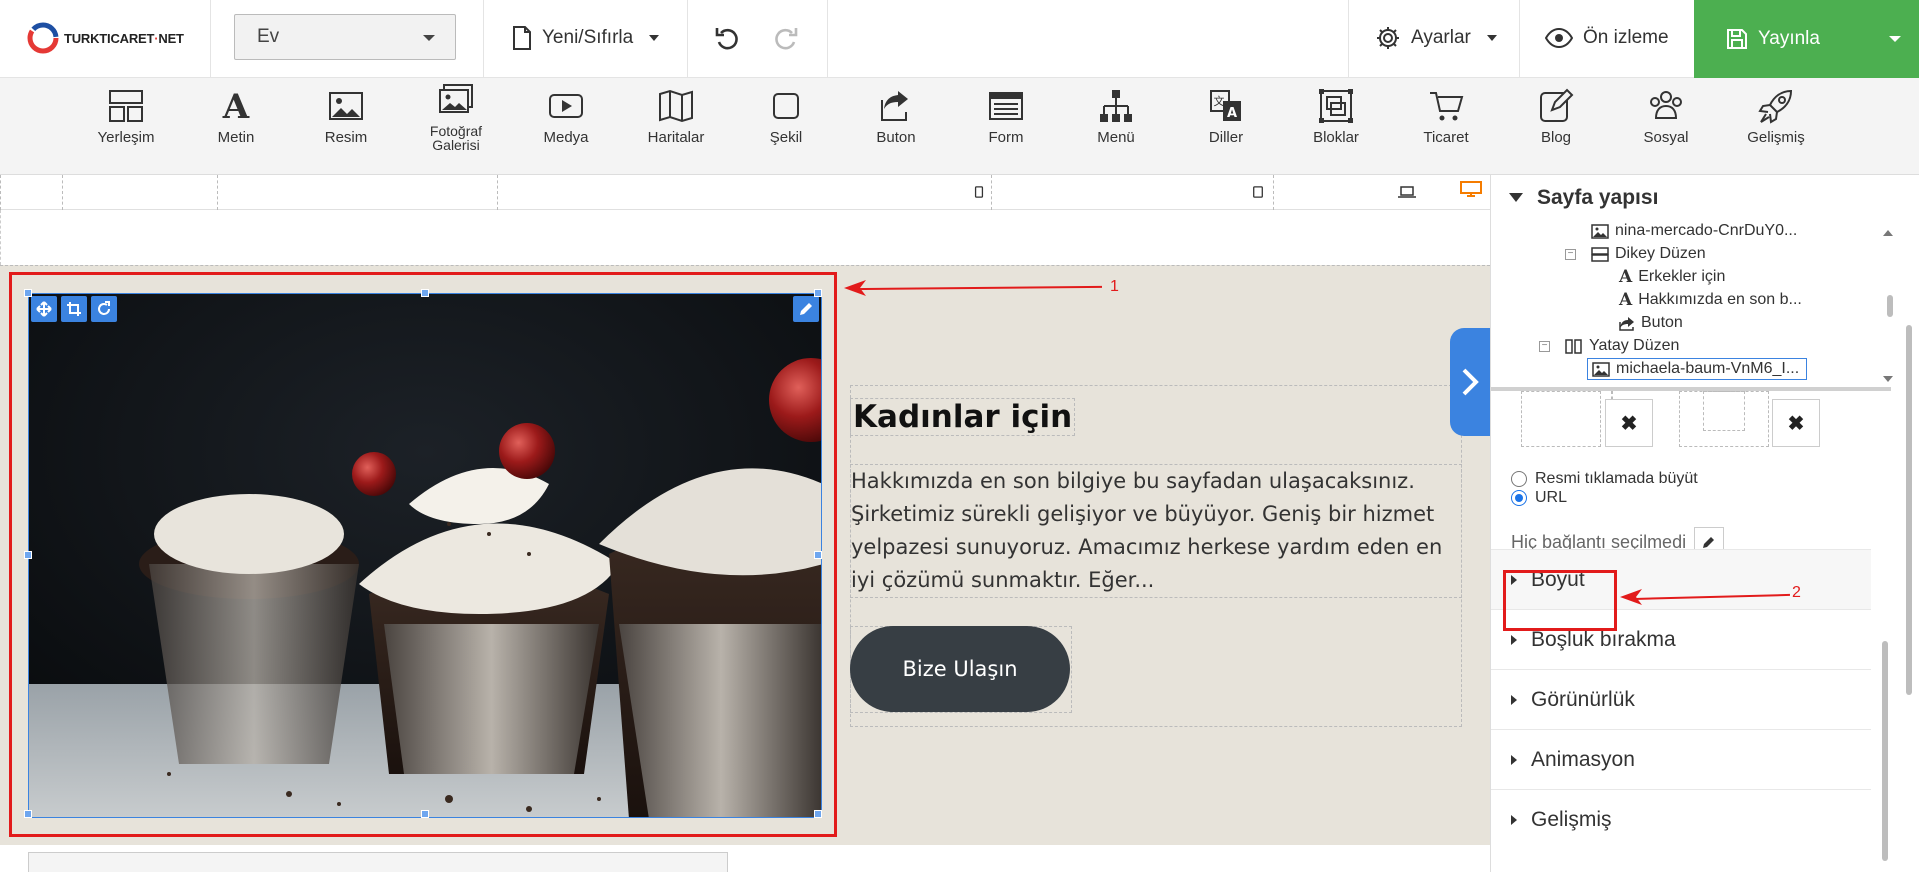  I want to click on tree-item: Buton, so click(1651, 323).